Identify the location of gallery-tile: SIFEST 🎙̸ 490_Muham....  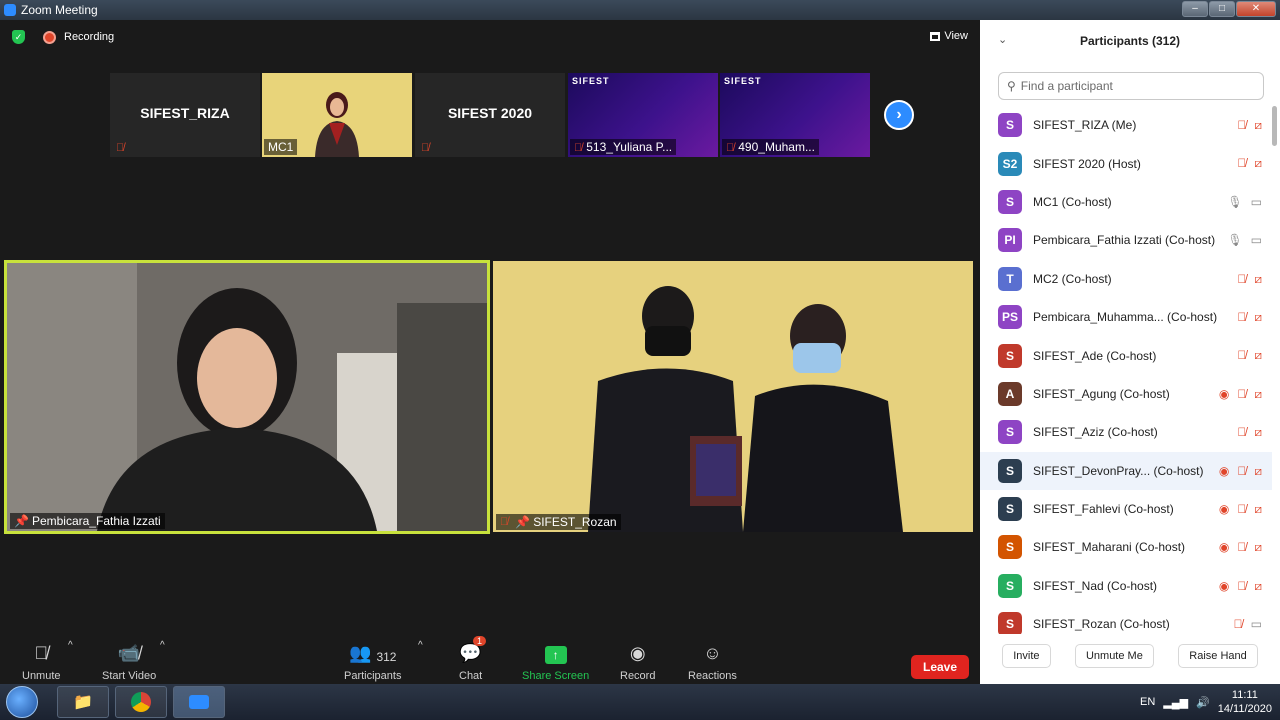
(795, 115).